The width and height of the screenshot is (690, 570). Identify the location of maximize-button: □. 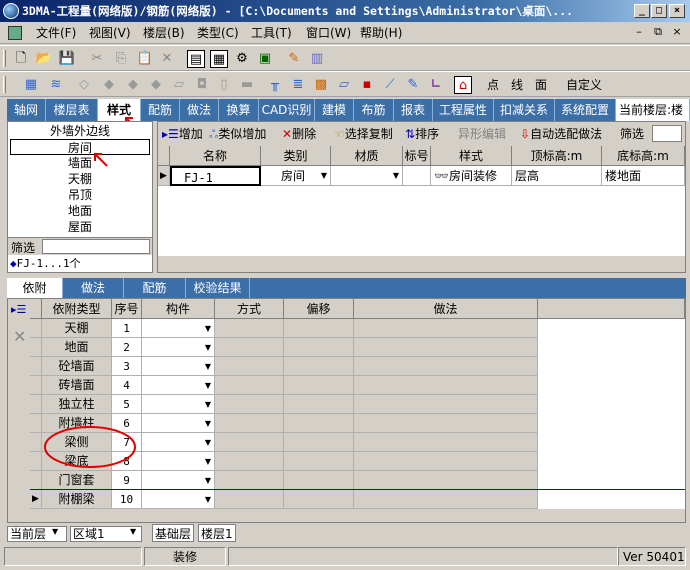
(659, 11).